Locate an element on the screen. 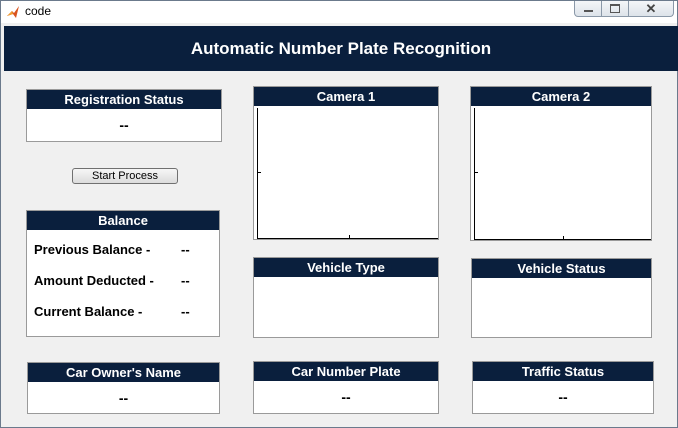  vehicle-type-label: Vehicle Type is located at coordinates (346, 267).